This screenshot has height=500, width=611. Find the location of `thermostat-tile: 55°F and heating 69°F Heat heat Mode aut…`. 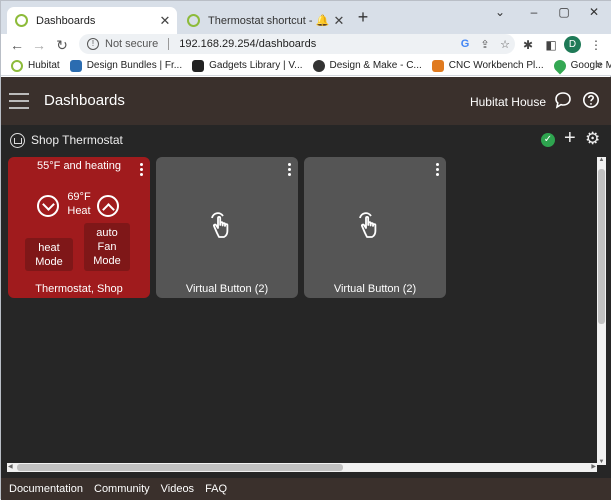

thermostat-tile: 55°F and heating 69°F Heat heat Mode aut… is located at coordinates (79, 227).